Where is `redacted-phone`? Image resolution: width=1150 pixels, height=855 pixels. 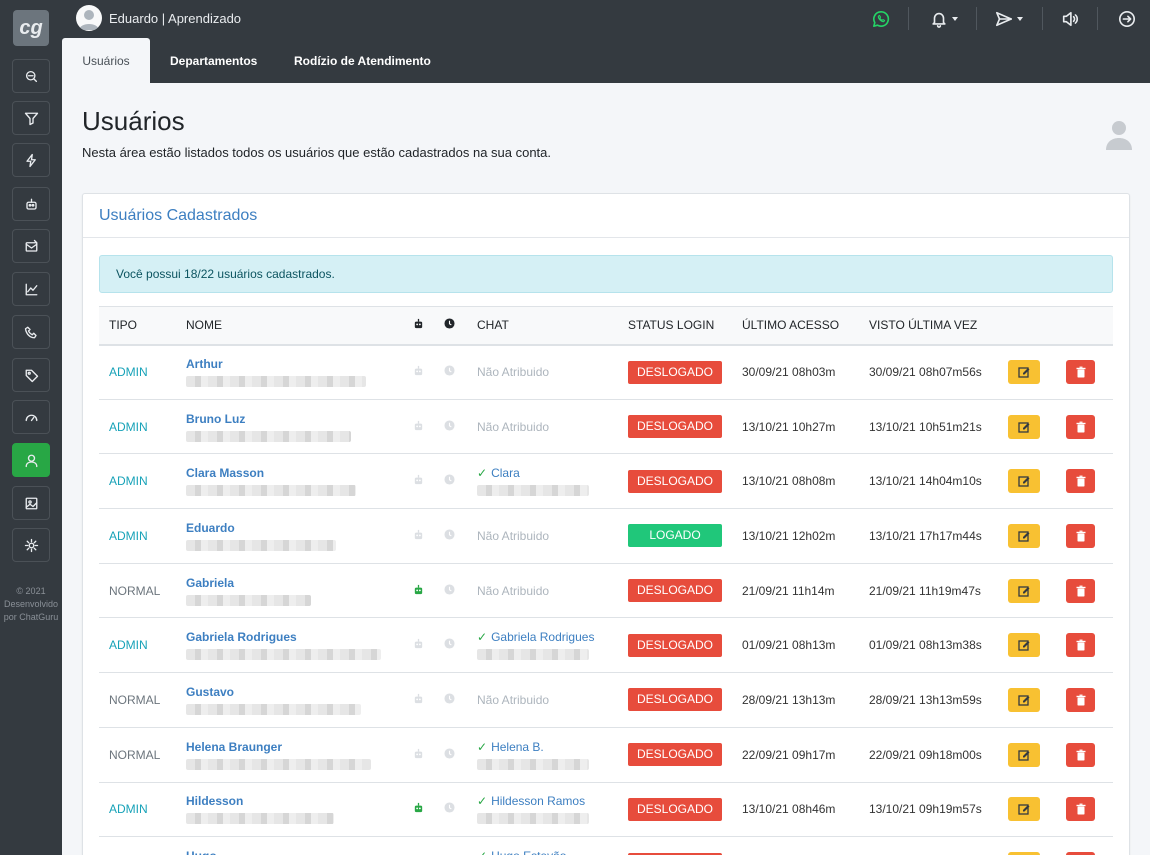
redacted-phone is located at coordinates (533, 819).